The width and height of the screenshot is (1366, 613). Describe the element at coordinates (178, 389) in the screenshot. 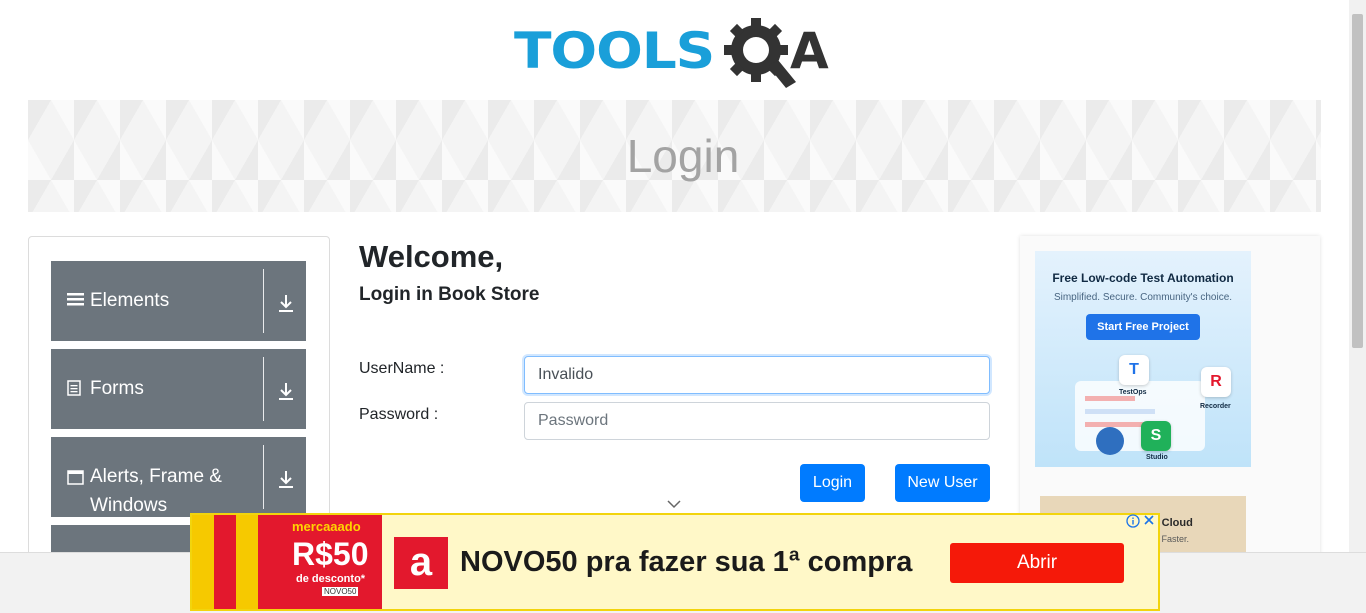

I see `sidebar-group-forms: Forms` at that location.